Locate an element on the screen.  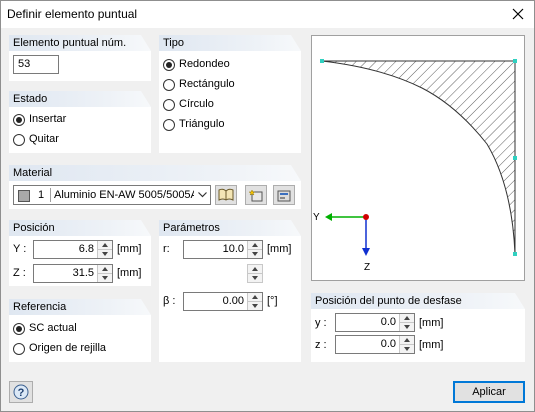
type-label-triangulo: Triángulo is located at coordinates (202, 124).